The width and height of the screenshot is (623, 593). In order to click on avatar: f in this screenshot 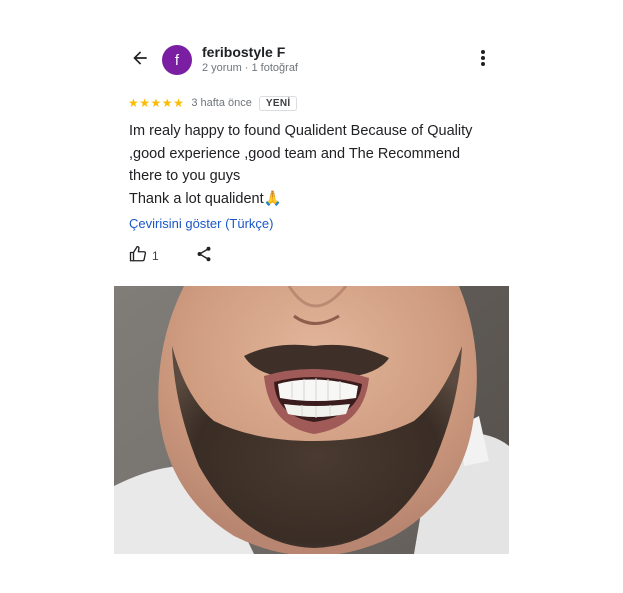, I will do `click(177, 60)`.